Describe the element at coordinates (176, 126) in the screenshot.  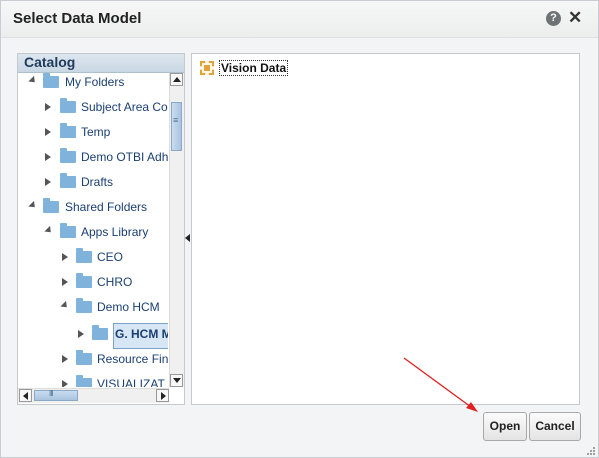
I see `vertical-scroll-thumb: ≡` at that location.